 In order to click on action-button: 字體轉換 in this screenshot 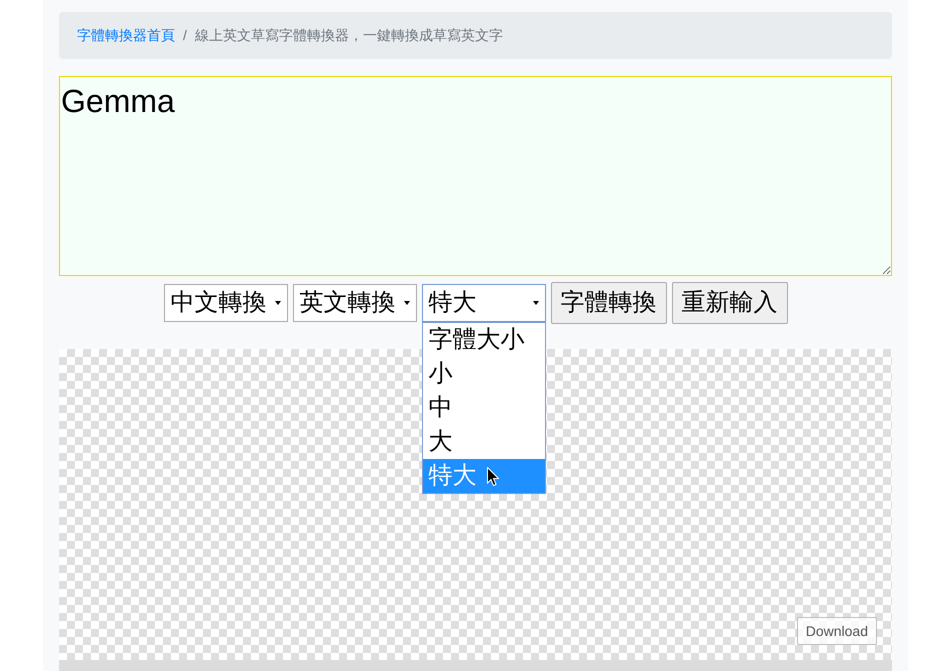, I will do `click(608, 303)`.